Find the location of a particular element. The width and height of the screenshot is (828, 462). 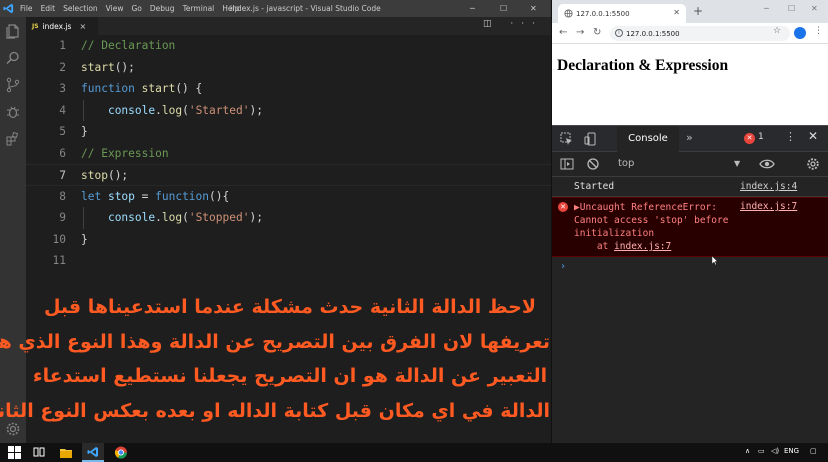

clear-console-icon is located at coordinates (593, 164).